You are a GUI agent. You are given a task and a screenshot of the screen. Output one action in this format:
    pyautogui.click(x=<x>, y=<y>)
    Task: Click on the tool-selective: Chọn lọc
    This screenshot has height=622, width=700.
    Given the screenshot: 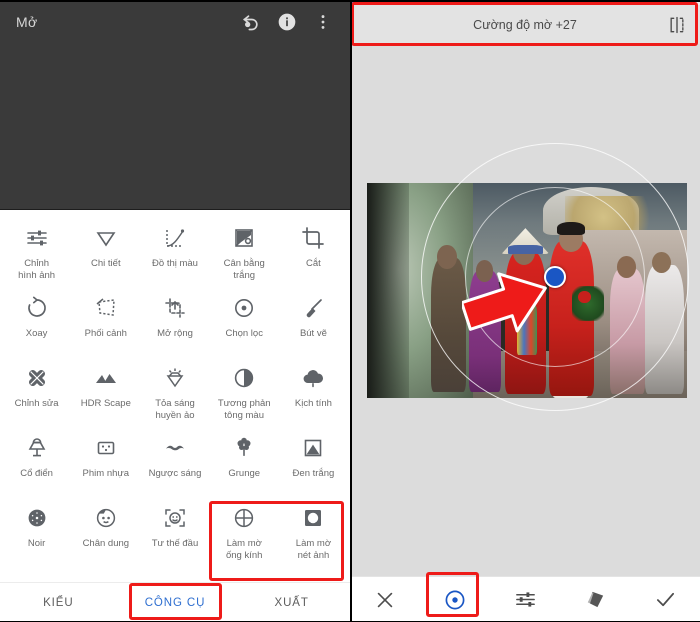 What is the action you would take?
    pyautogui.click(x=244, y=321)
    